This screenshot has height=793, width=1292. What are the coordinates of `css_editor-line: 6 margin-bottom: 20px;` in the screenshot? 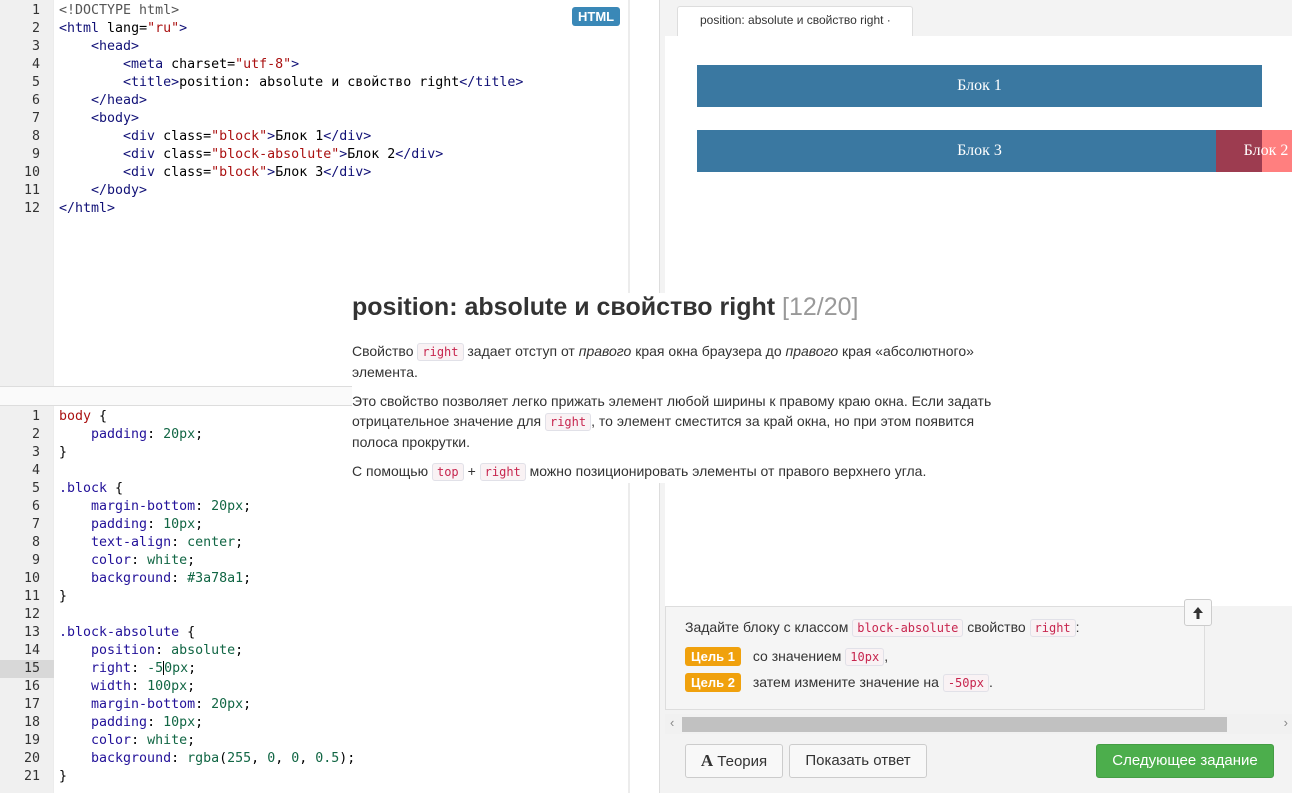 It's located at (314, 507).